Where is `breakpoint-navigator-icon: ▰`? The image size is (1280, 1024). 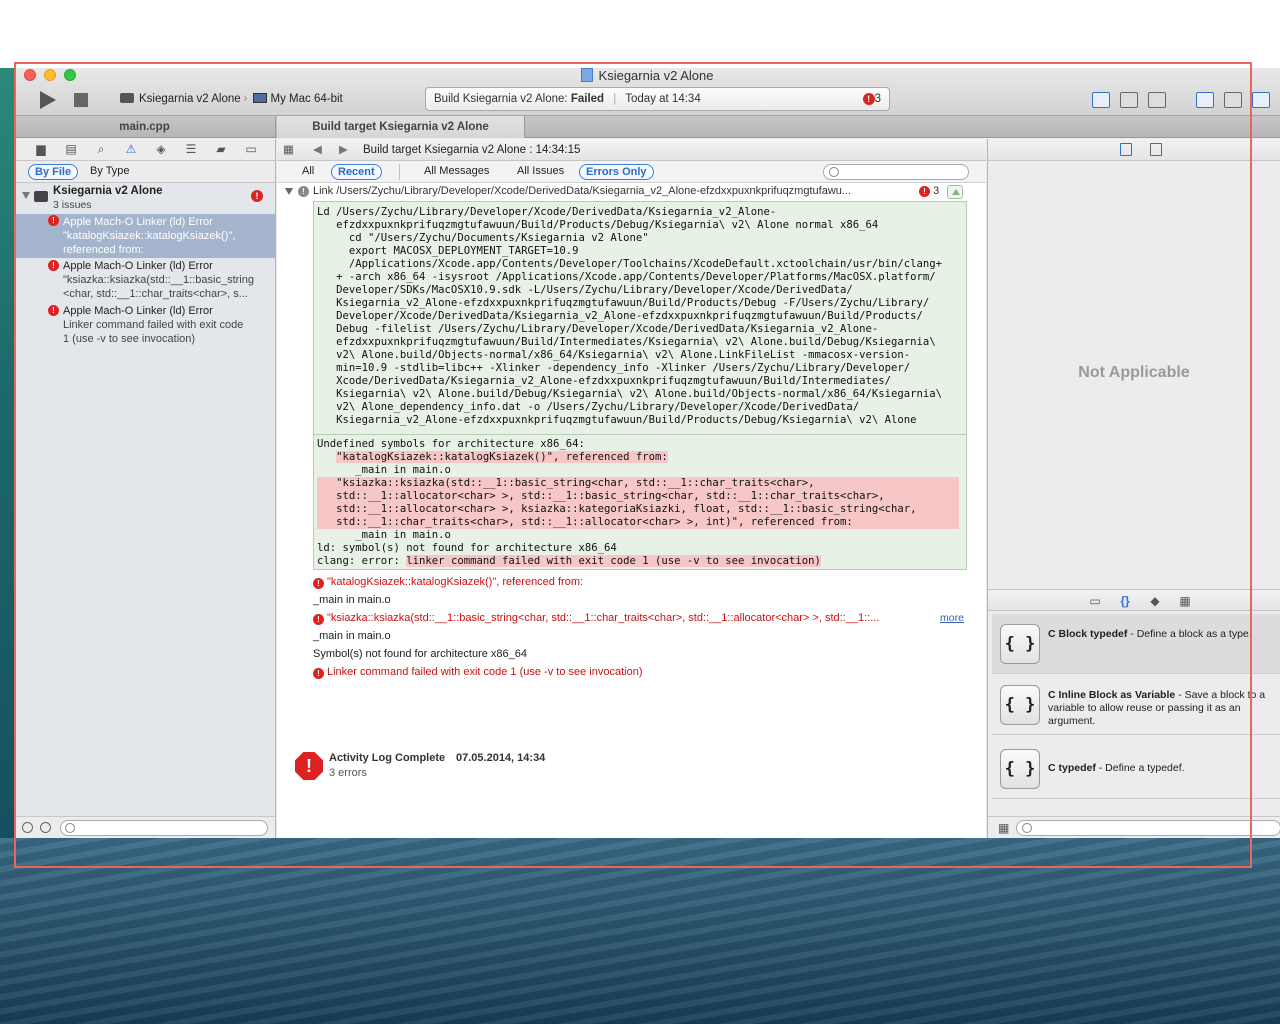 breakpoint-navigator-icon: ▰ is located at coordinates (221, 149).